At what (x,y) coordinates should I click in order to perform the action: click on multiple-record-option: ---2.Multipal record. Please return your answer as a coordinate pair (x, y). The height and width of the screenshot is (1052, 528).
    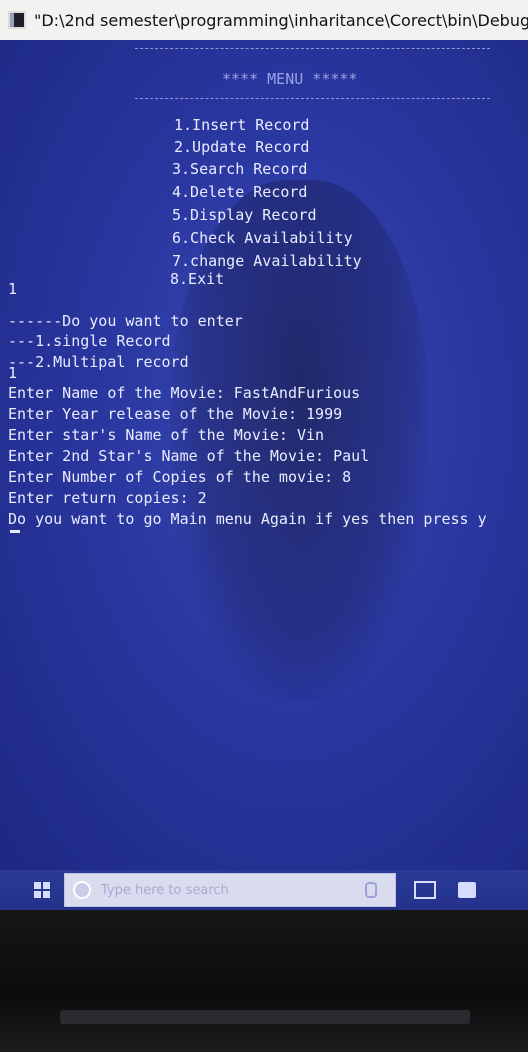
    Looking at the image, I should click on (98, 362).